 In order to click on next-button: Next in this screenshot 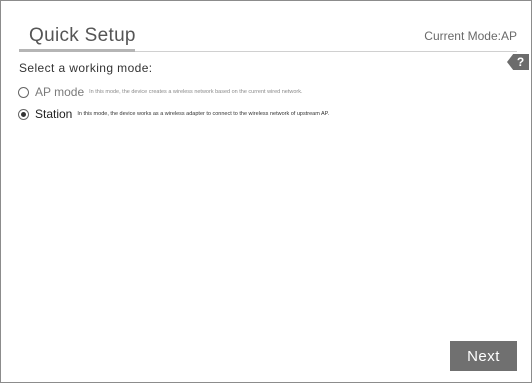, I will do `click(483, 356)`.